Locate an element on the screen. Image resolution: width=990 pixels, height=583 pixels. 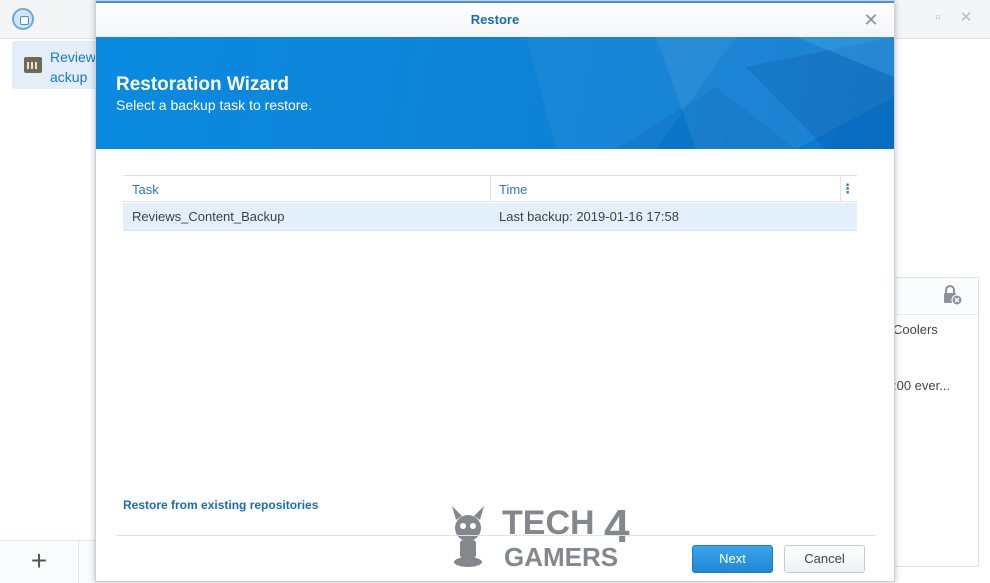
wizard-subtitle: Select a backup task to restore. is located at coordinates (214, 105).